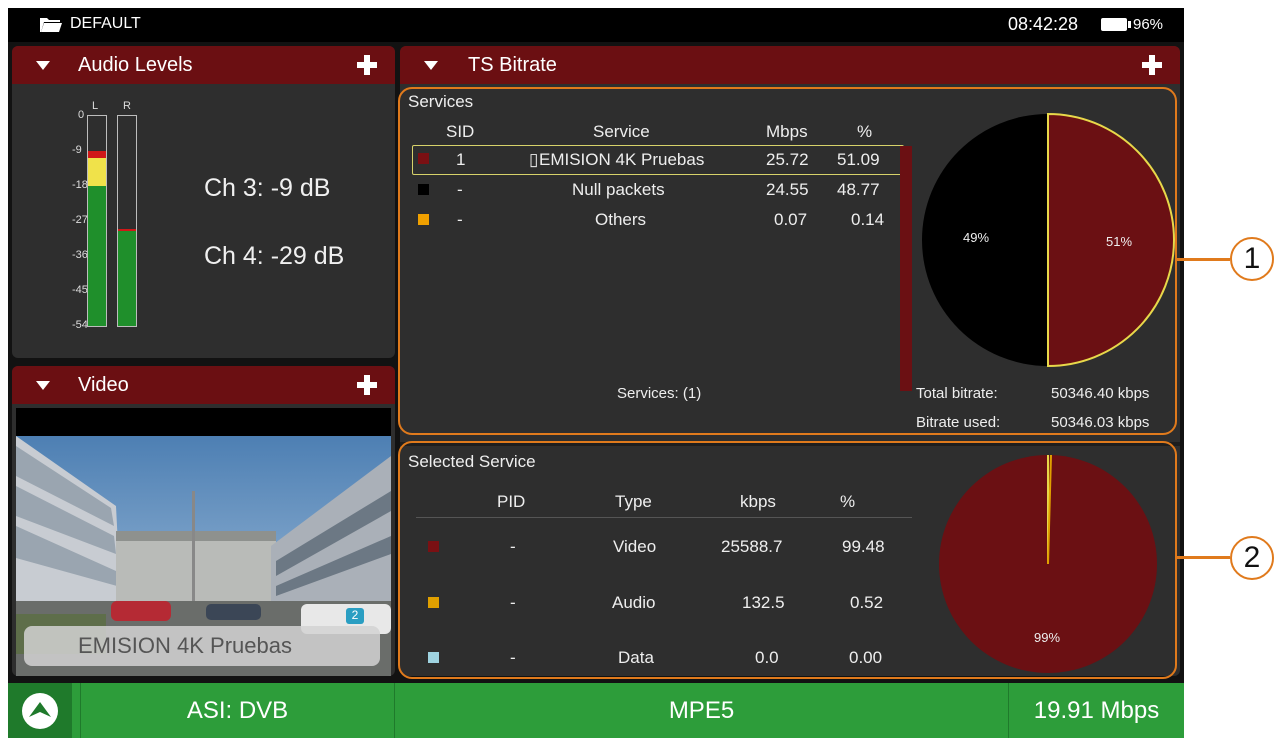 The width and height of the screenshot is (1282, 738). I want to click on video-frame: EMISION 4K Pruebas 2, so click(203, 542).